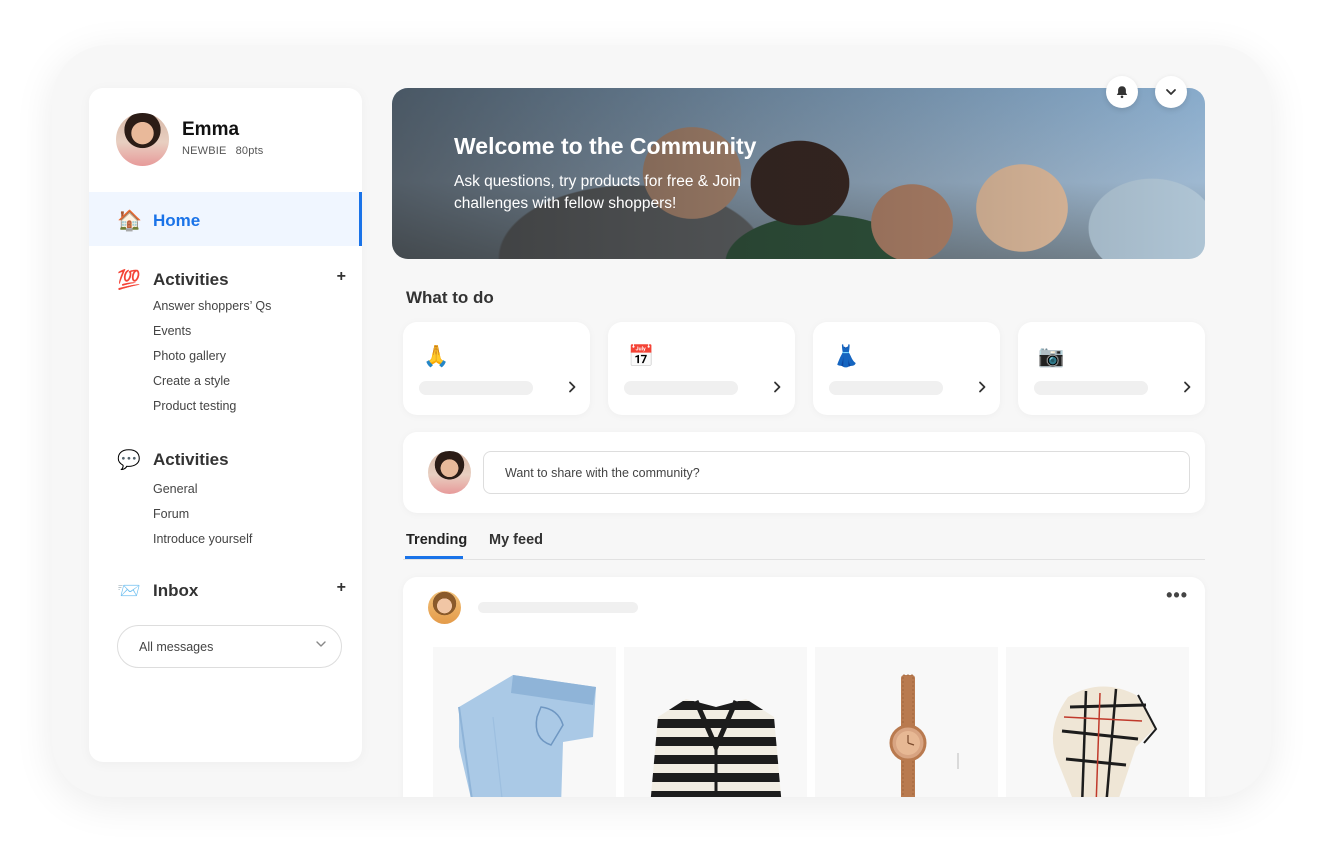 This screenshot has width=1331, height=852. What do you see at coordinates (450, 297) in the screenshot?
I see `what-to-do-title: What to do` at bounding box center [450, 297].